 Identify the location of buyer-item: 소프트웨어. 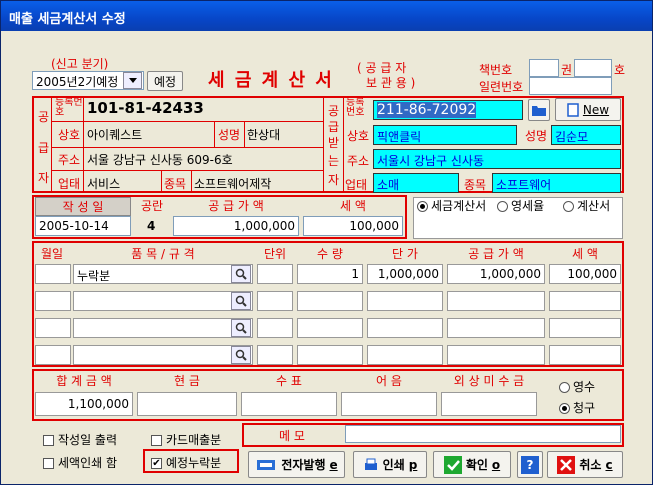
(556, 183).